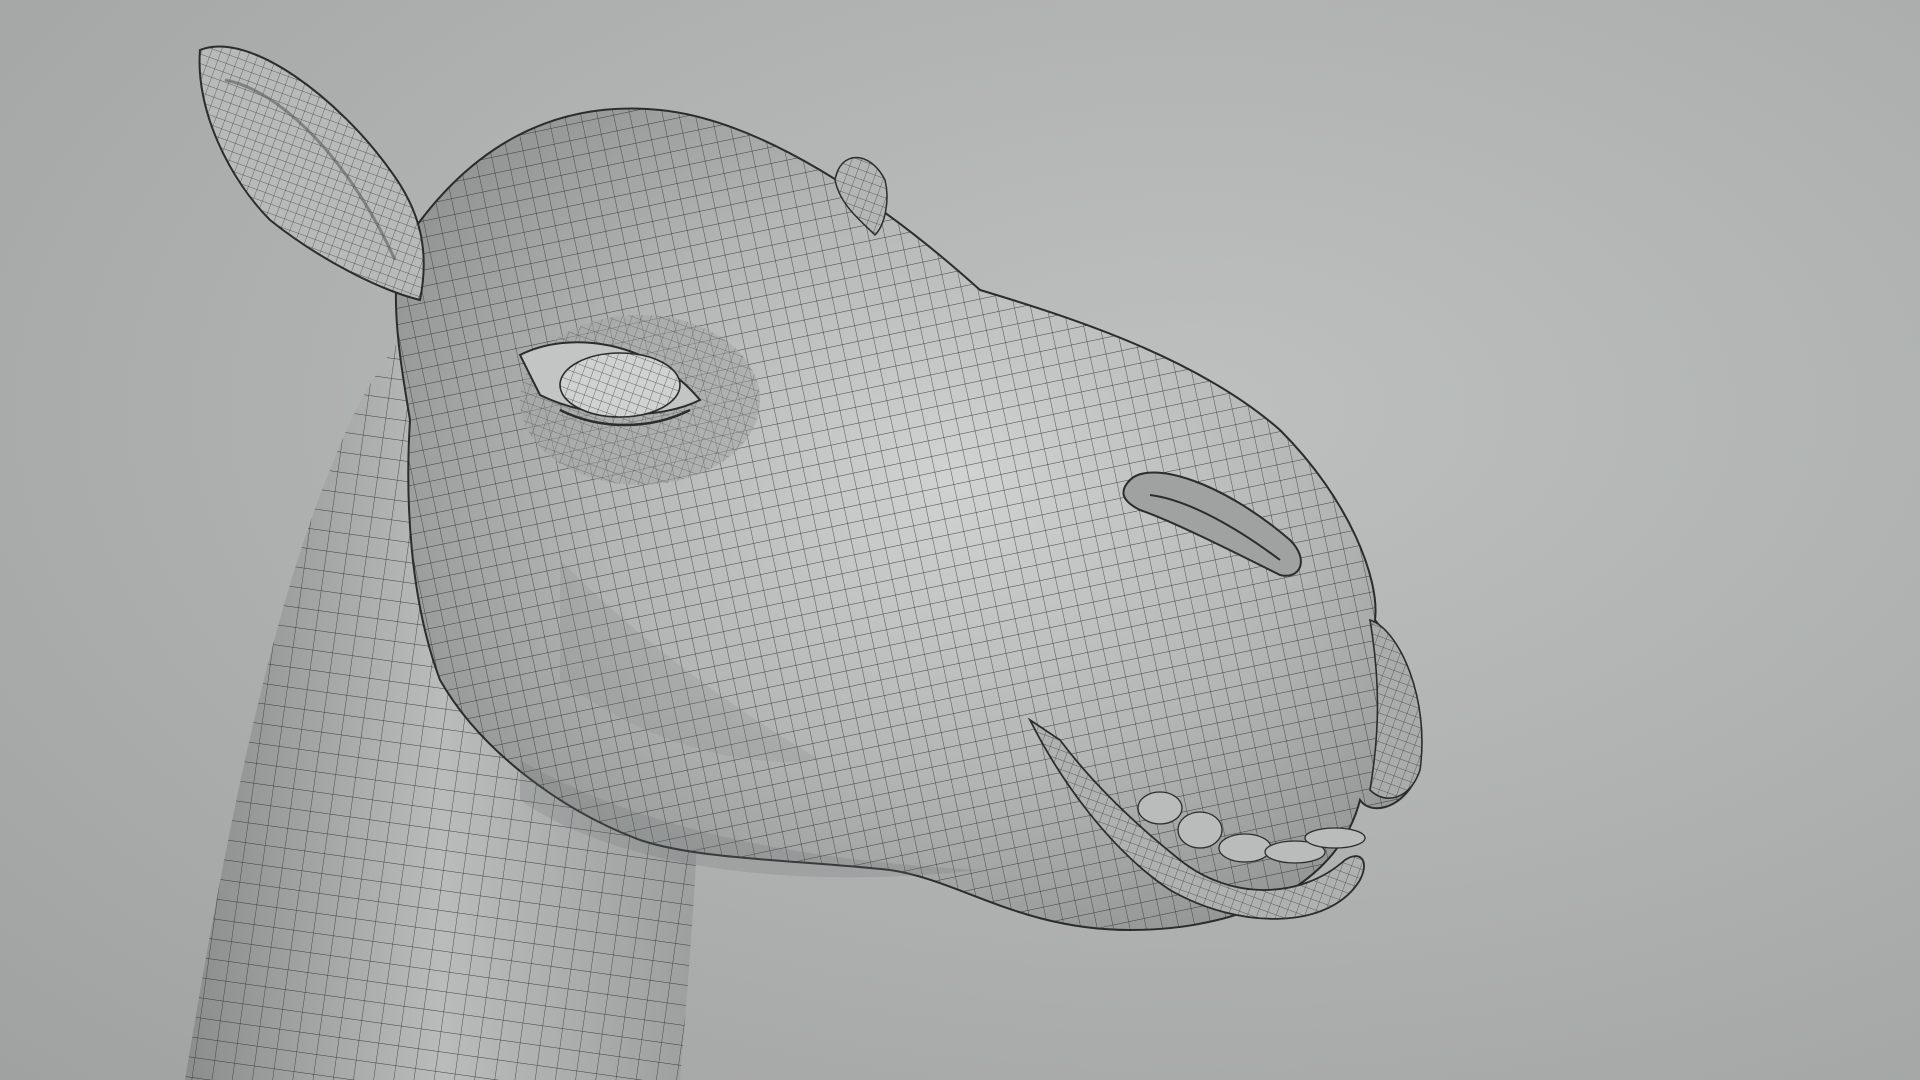  I want to click on lip-mesh, so click(1395, 708).